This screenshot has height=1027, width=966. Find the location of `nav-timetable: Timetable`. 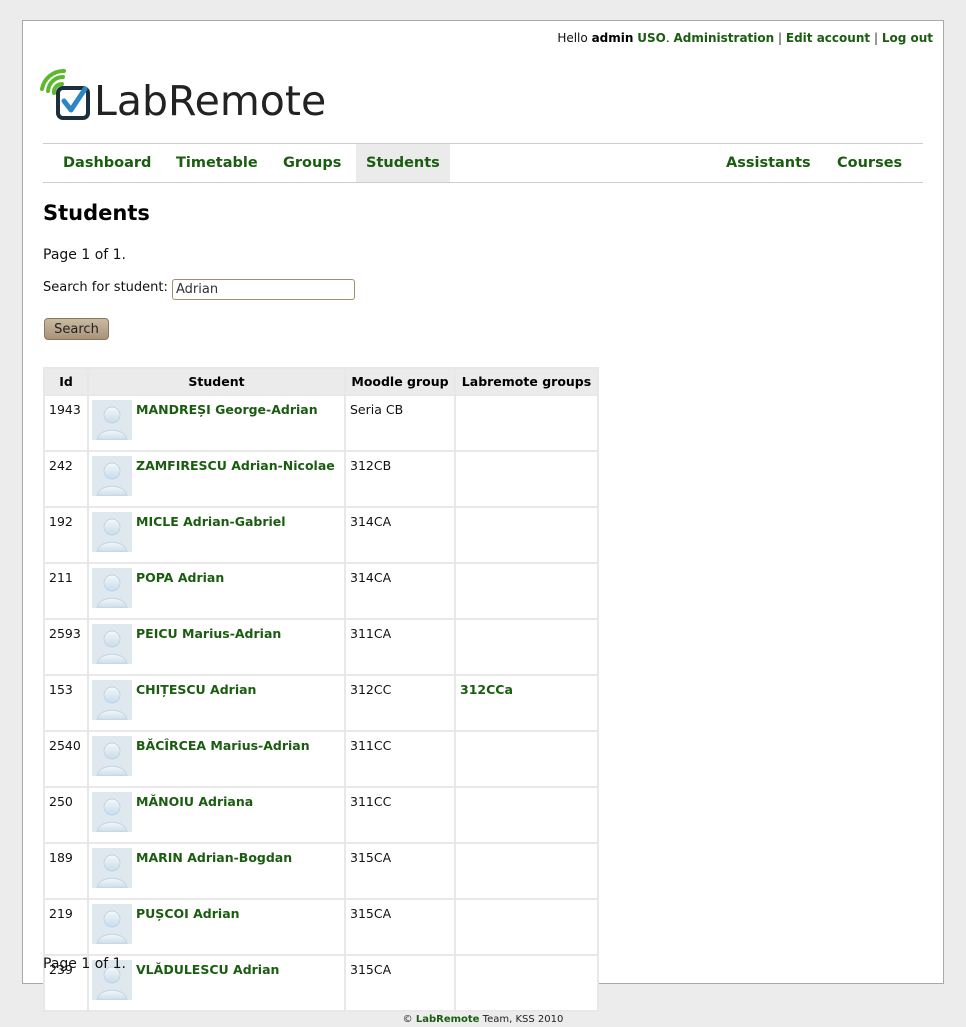

nav-timetable: Timetable is located at coordinates (217, 163).